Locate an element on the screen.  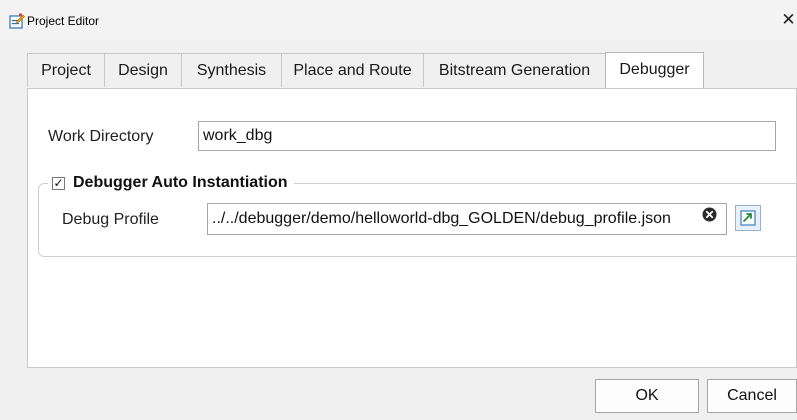
debug-profile-label: Debug Profile is located at coordinates (110, 219).